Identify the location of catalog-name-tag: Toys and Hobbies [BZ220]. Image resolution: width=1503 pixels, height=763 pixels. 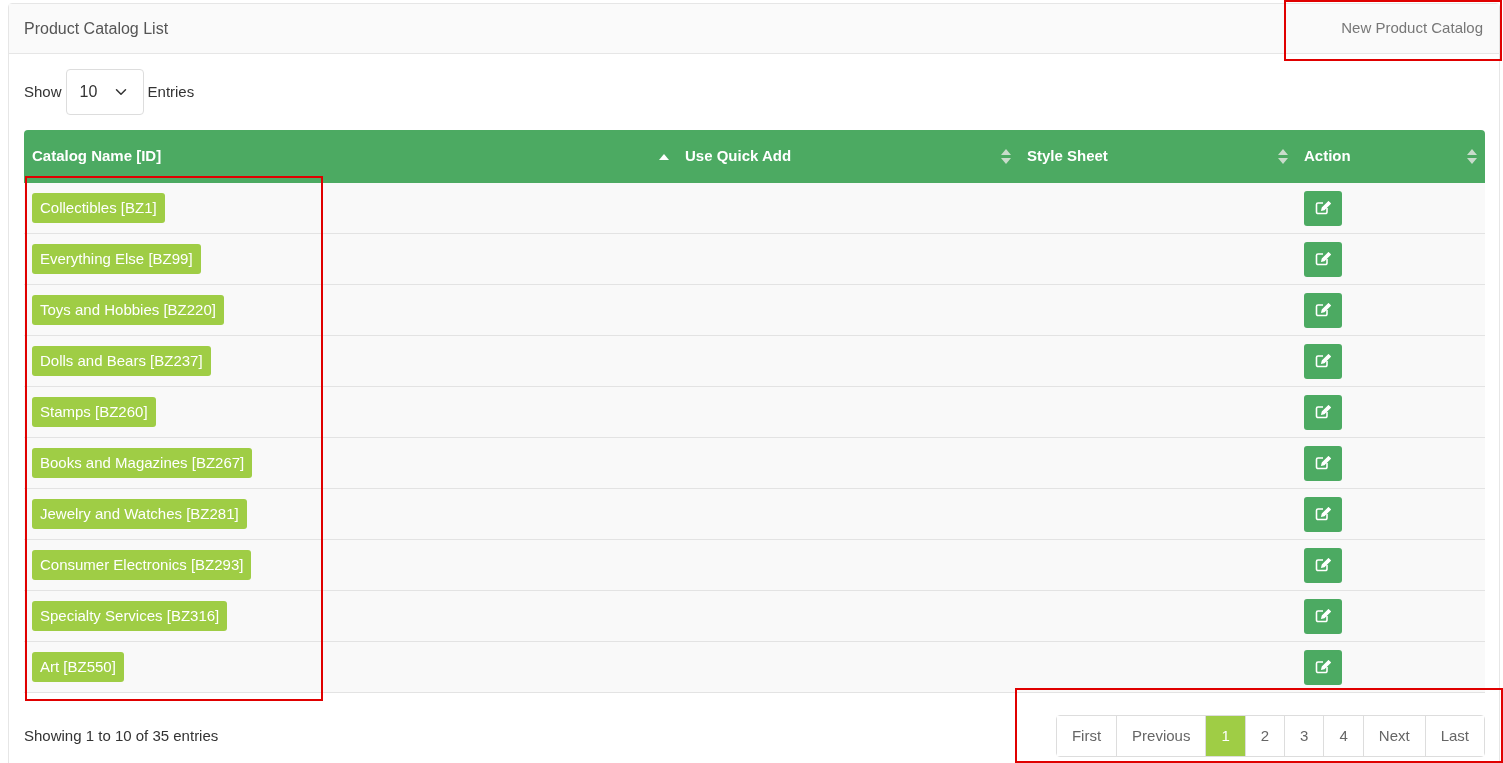
(128, 310).